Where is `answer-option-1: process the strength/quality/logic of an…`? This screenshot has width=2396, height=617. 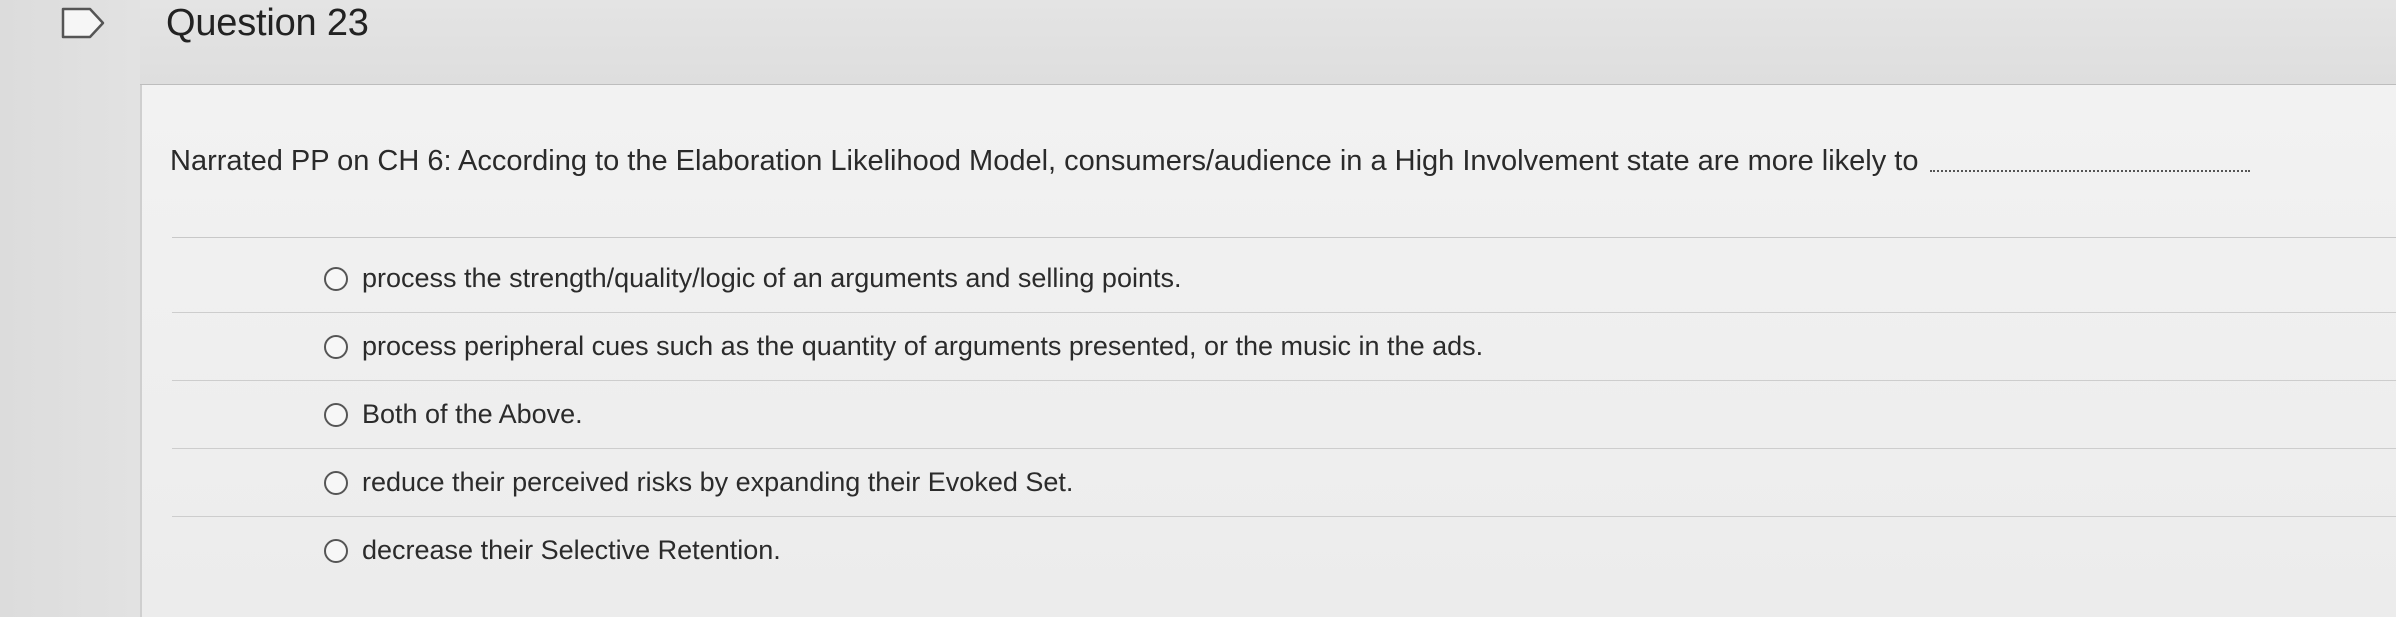
answer-option-1: process the strength/quality/logic of an… is located at coordinates (1284, 279).